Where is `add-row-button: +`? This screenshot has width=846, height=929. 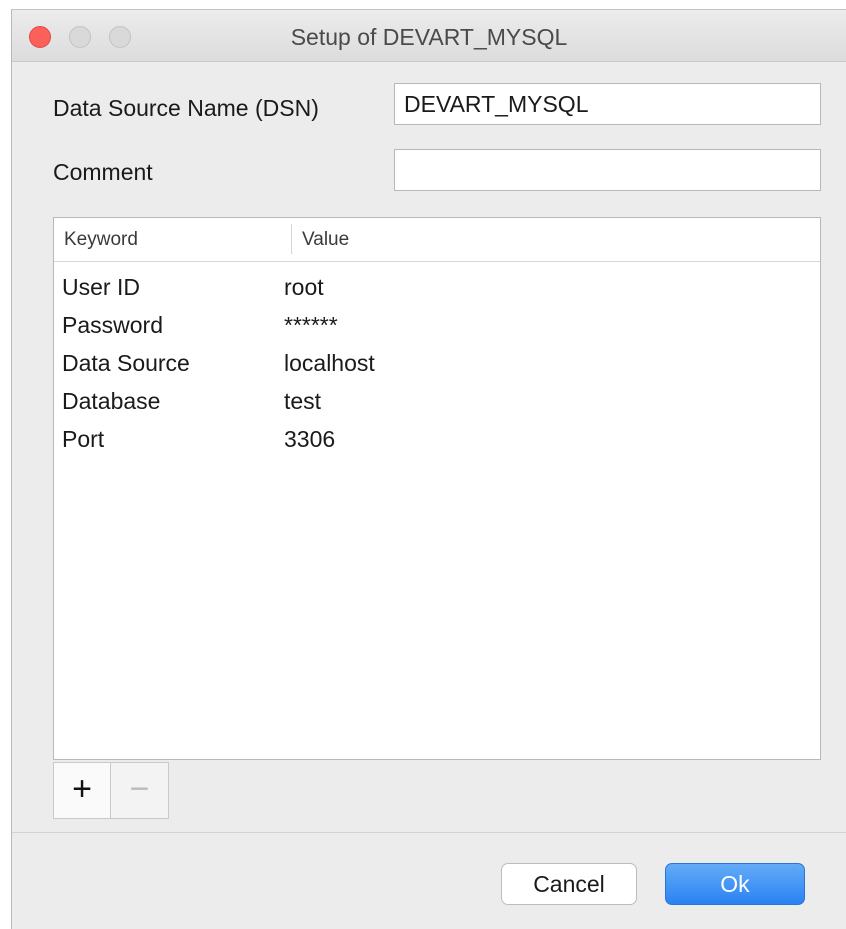
add-row-button: + is located at coordinates (82, 790).